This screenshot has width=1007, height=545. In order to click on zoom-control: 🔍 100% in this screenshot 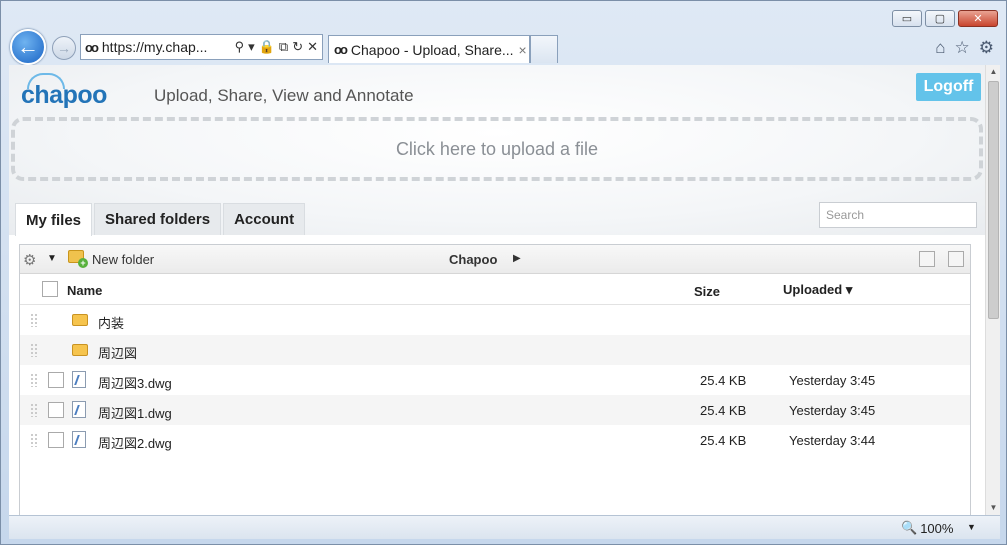, I will do `click(927, 528)`.